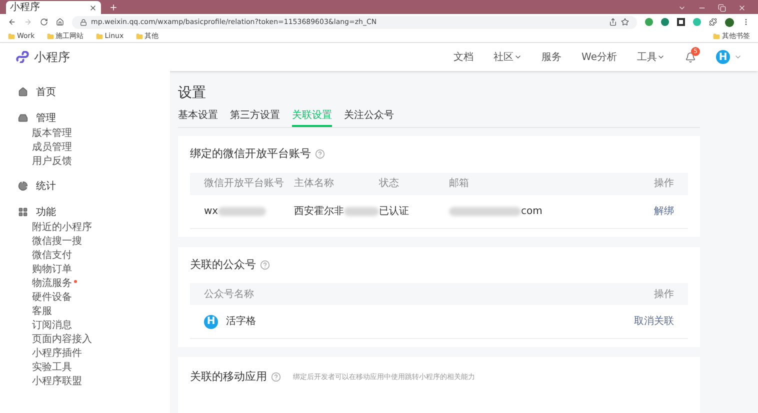 Image resolution: width=758 pixels, height=413 pixels. Describe the element at coordinates (531, 211) in the screenshot. I see `table-cell-text: com` at that location.